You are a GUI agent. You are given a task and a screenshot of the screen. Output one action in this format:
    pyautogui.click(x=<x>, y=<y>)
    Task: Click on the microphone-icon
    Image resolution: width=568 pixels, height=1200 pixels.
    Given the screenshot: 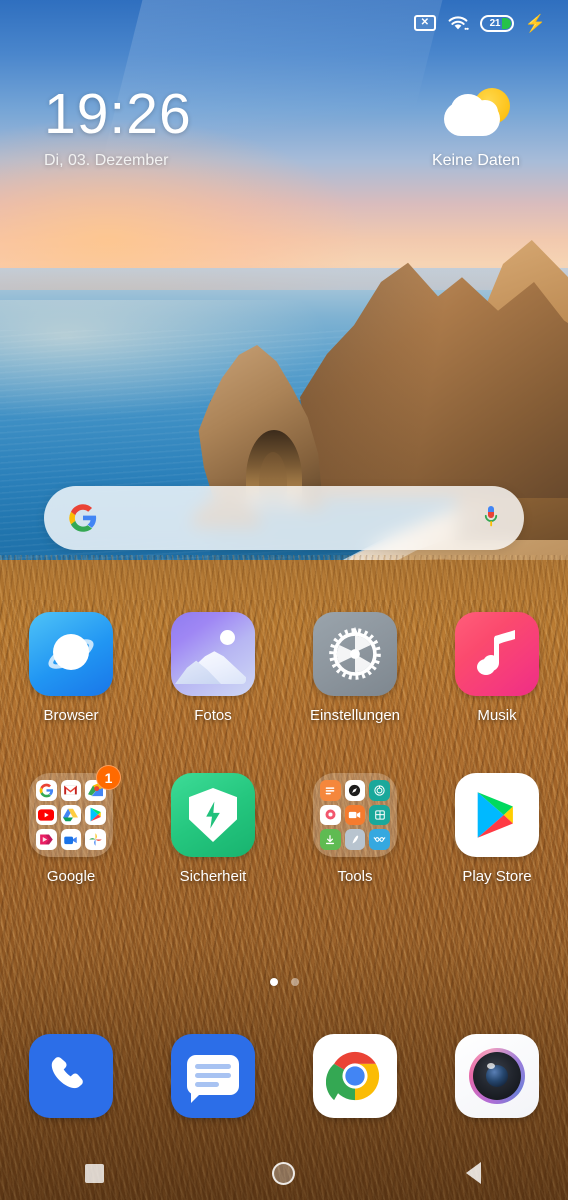 What is the action you would take?
    pyautogui.click(x=491, y=518)
    